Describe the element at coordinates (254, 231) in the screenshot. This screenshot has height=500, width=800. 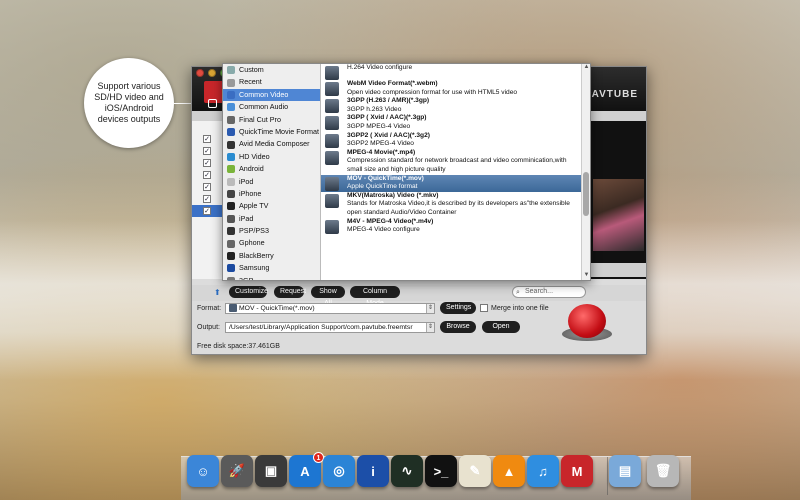
I see `category-label: PSP/PS3` at that location.